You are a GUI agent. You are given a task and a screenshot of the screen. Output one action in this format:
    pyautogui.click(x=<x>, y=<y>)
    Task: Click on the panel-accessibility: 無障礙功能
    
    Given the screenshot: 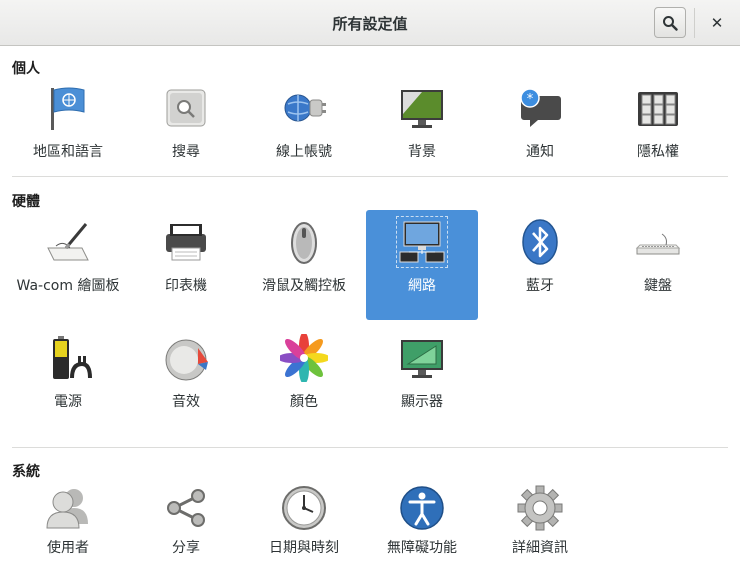 What is the action you would take?
    pyautogui.click(x=422, y=524)
    